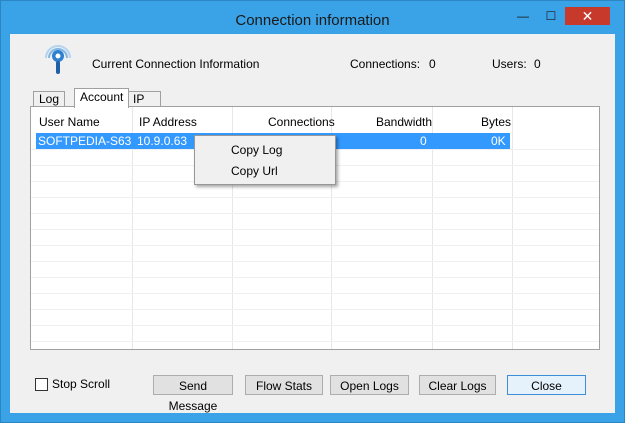  I want to click on minimize-button: —, so click(523, 16).